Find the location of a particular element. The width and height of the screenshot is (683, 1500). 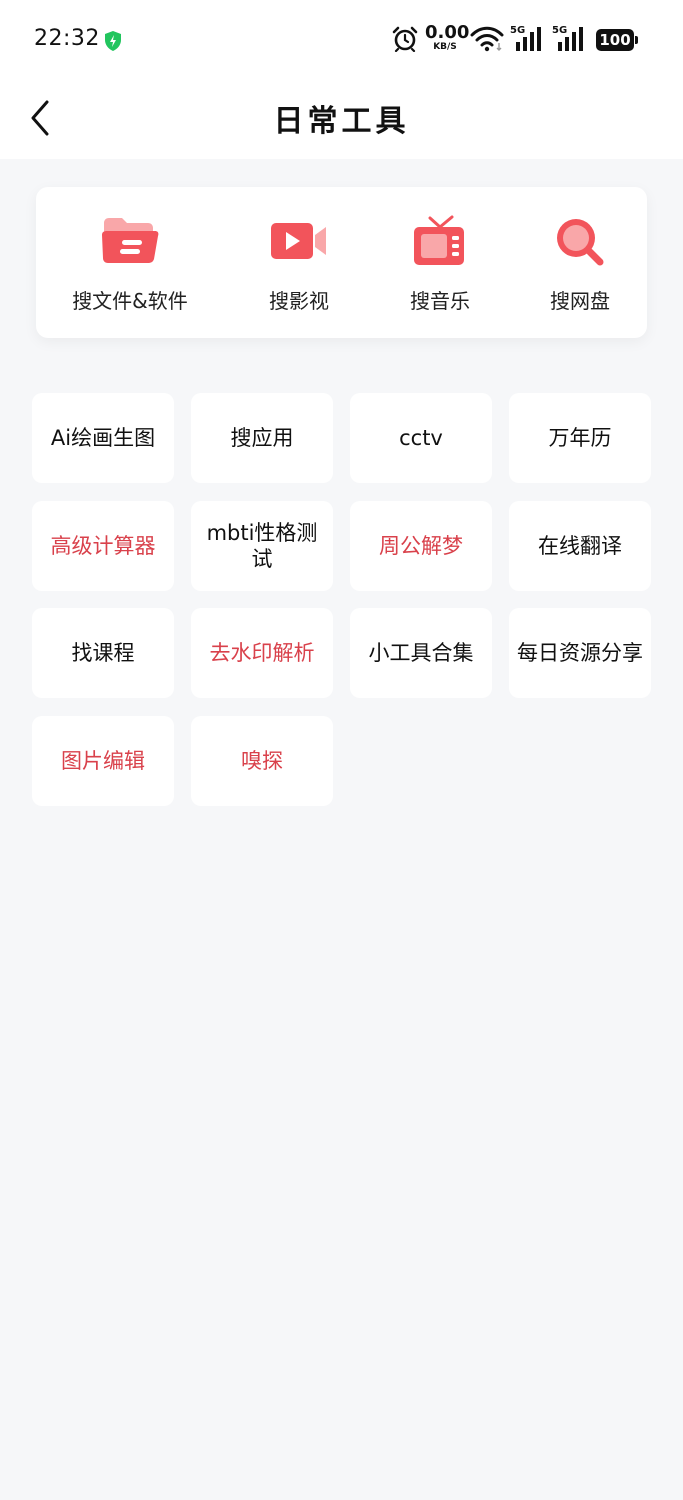

tool-calendar: 万年历 is located at coordinates (580, 438).